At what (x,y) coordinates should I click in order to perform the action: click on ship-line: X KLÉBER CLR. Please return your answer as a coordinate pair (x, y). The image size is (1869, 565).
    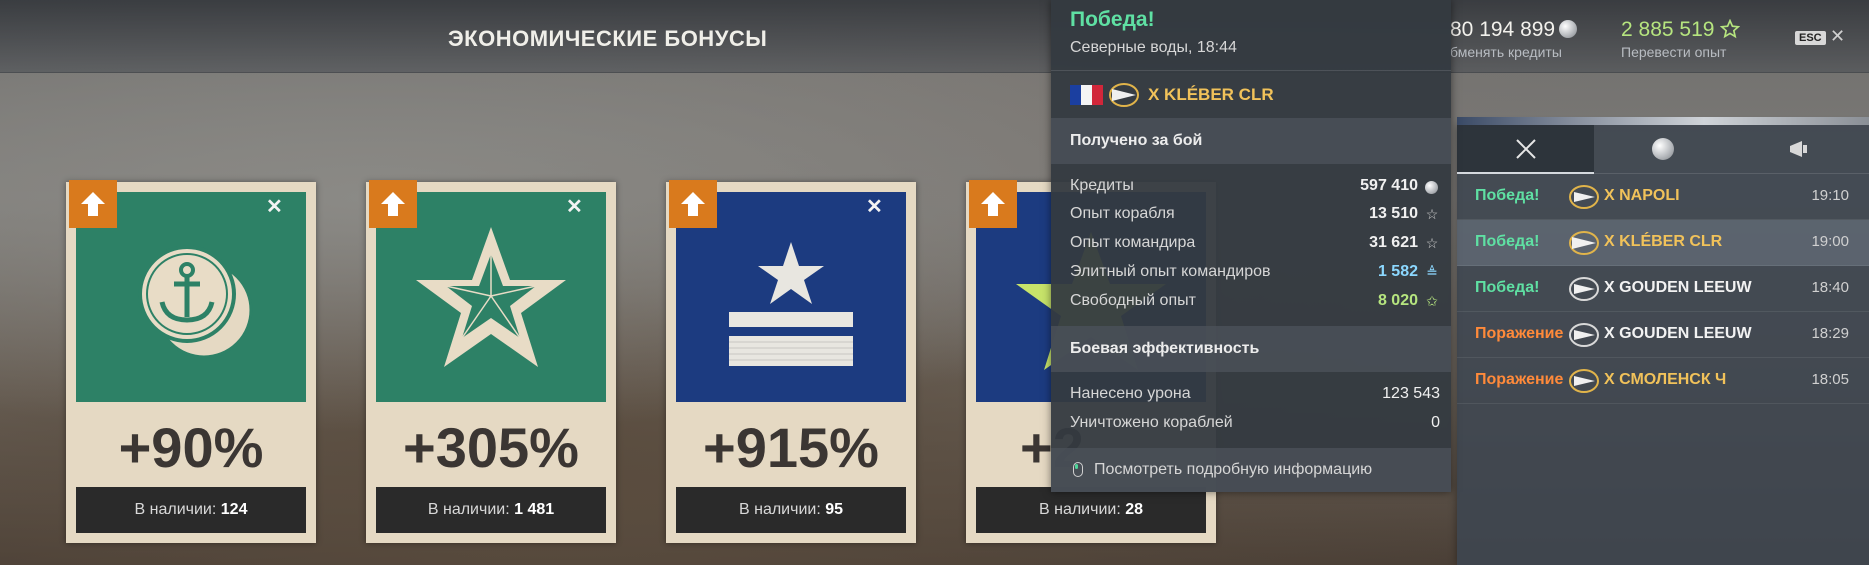
    Looking at the image, I should click on (1172, 95).